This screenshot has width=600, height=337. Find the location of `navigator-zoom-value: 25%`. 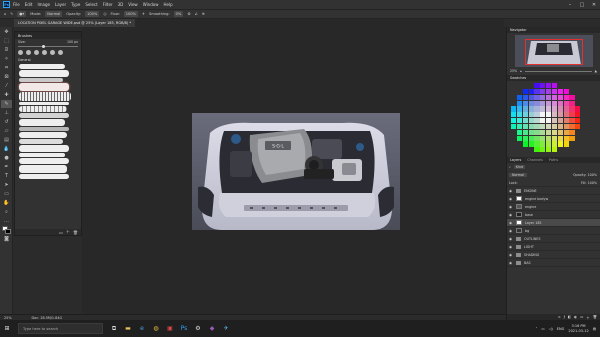

navigator-zoom-value: 25% is located at coordinates (513, 71).